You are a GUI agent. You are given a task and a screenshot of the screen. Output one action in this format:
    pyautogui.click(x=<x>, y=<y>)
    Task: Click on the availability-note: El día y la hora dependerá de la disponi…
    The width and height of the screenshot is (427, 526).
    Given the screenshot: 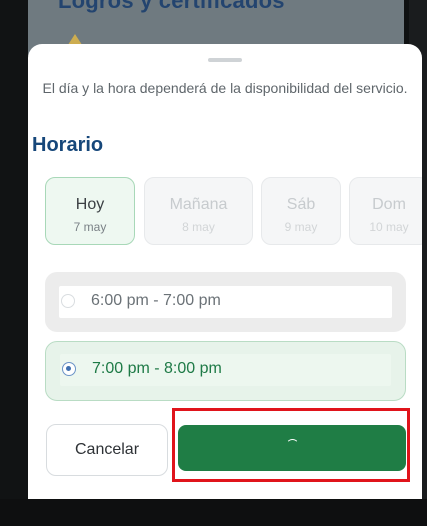 What is the action you would take?
    pyautogui.click(x=225, y=88)
    